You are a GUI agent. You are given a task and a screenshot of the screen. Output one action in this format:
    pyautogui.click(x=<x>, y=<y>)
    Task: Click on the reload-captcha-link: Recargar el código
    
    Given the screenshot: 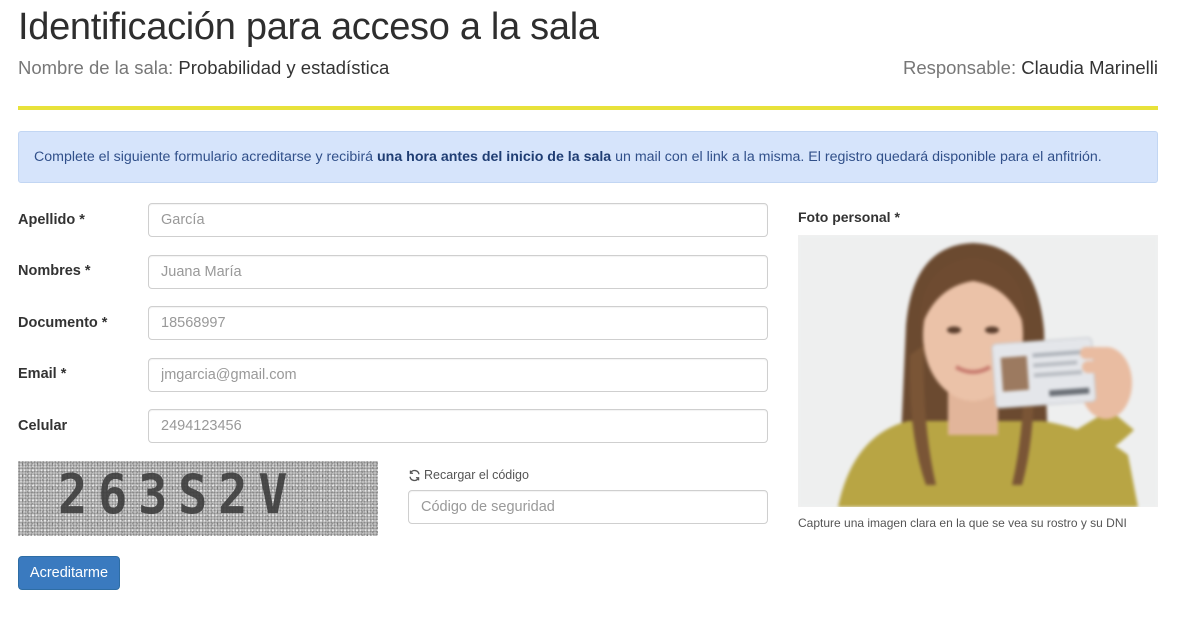 What is the action you would take?
    pyautogui.click(x=468, y=475)
    